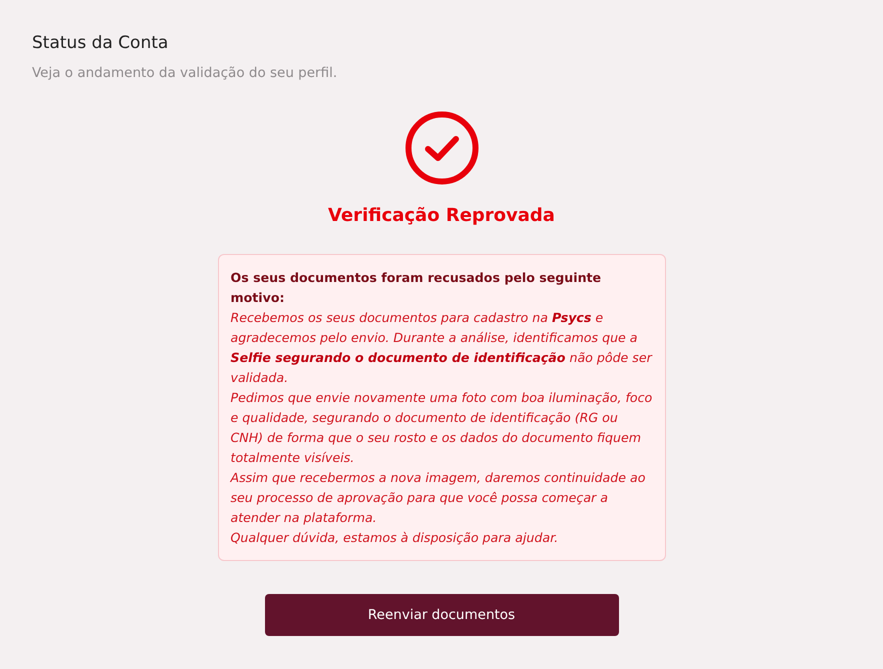  Describe the element at coordinates (441, 216) in the screenshot. I see `status-label: Verificação Reprovada` at that location.